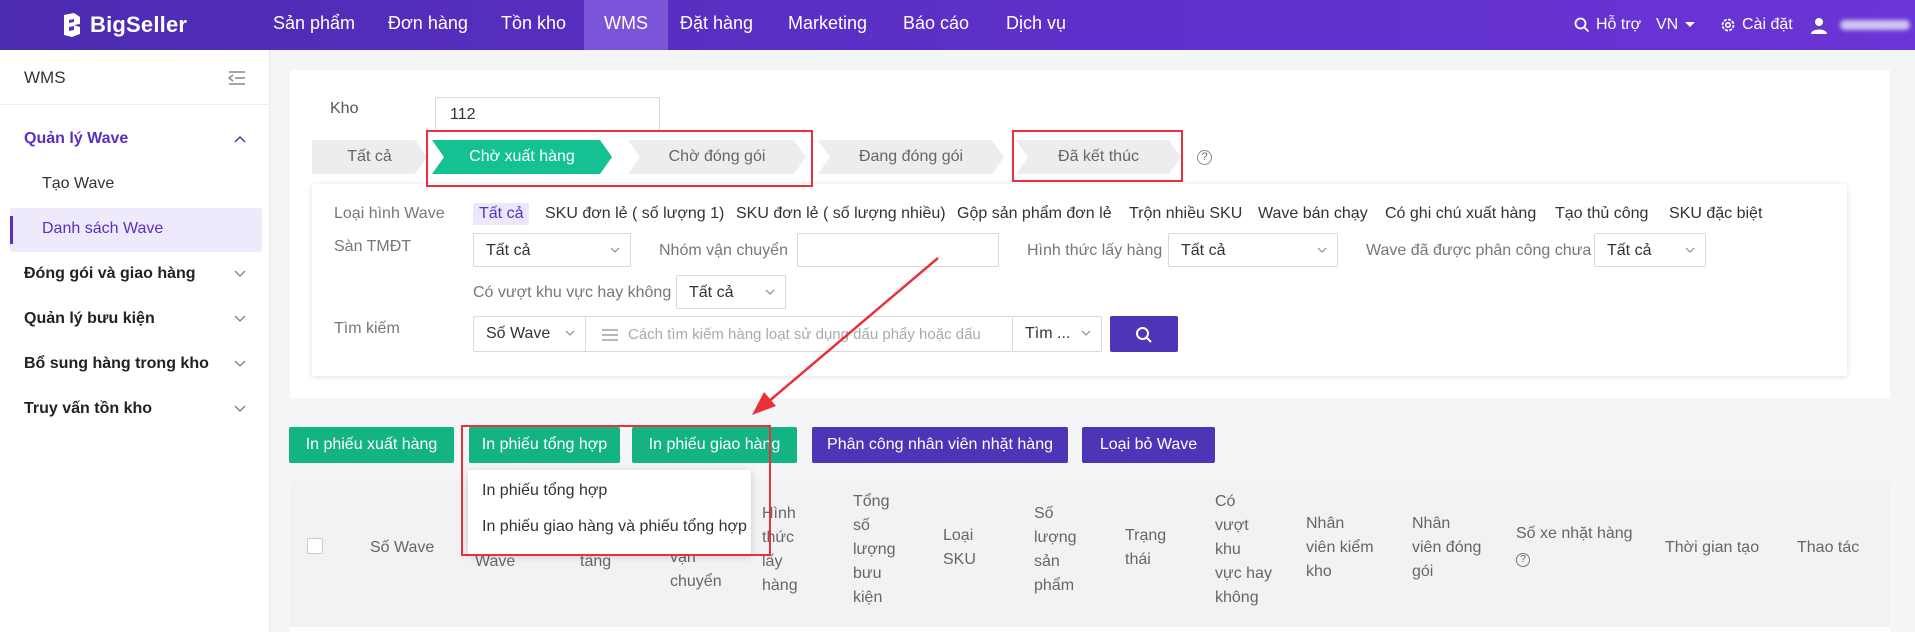 Image resolution: width=1915 pixels, height=632 pixels. I want to click on column-label: chuyển, so click(696, 581).